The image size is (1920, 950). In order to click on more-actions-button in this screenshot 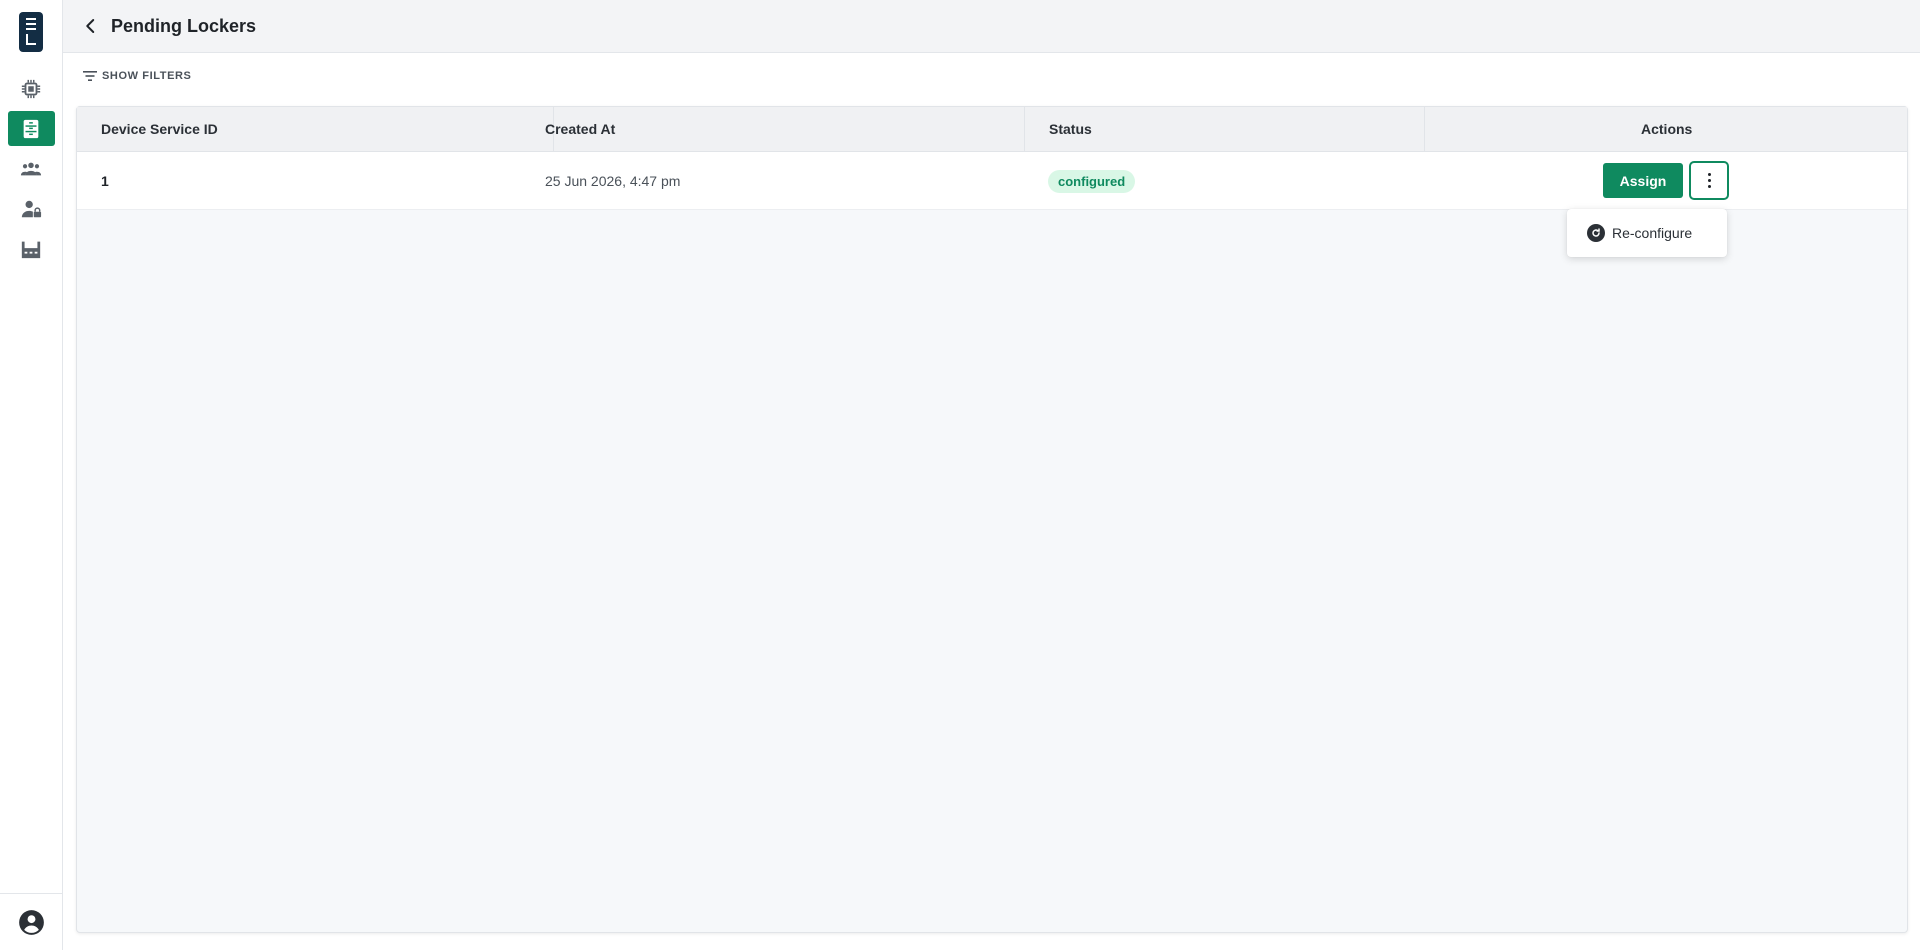, I will do `click(1709, 180)`.